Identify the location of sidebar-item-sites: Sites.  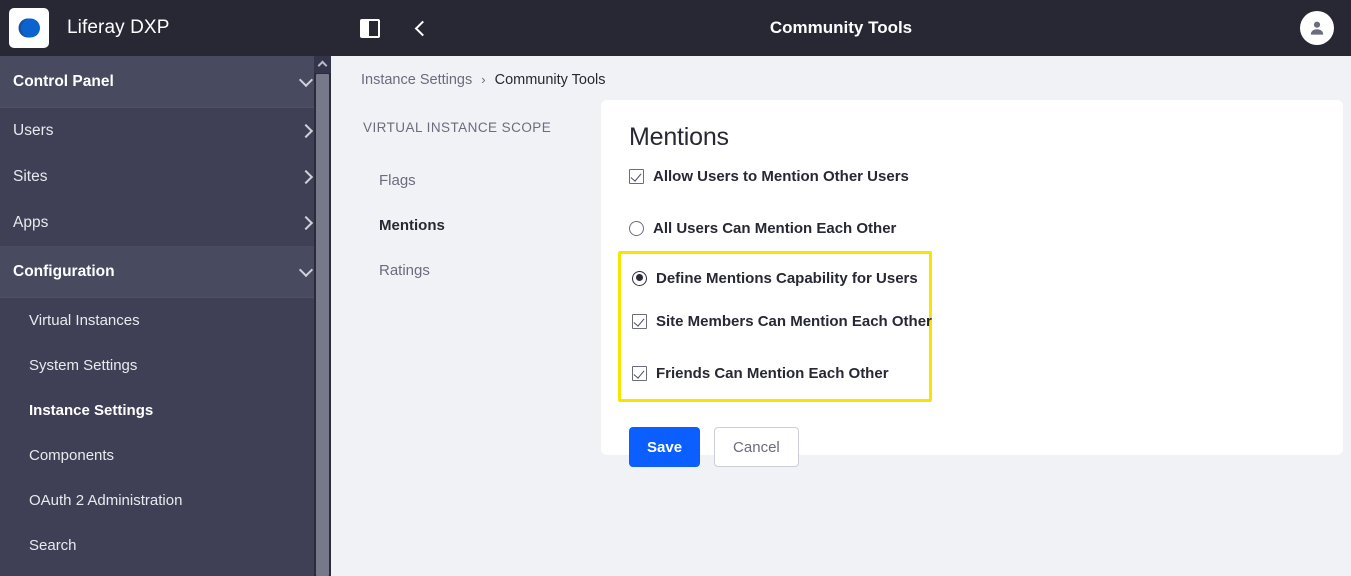
(165, 177).